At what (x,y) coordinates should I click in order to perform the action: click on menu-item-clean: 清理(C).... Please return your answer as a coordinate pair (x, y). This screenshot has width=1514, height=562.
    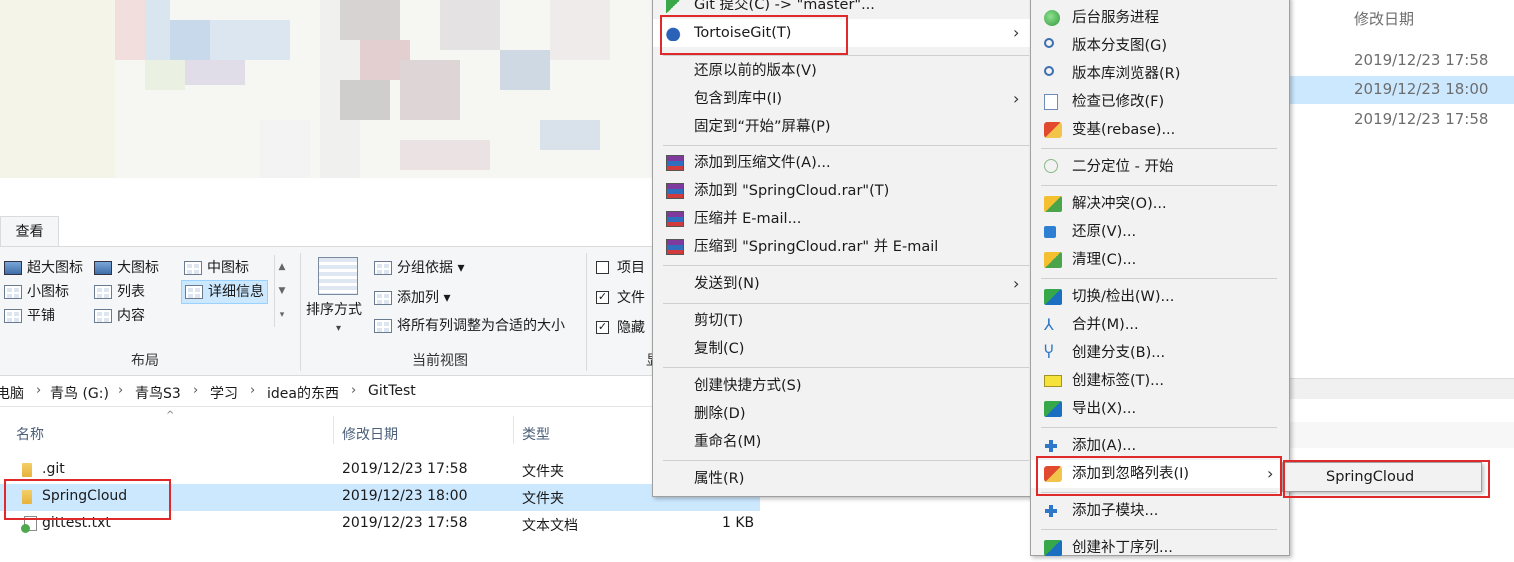
    Looking at the image, I should click on (1160, 260).